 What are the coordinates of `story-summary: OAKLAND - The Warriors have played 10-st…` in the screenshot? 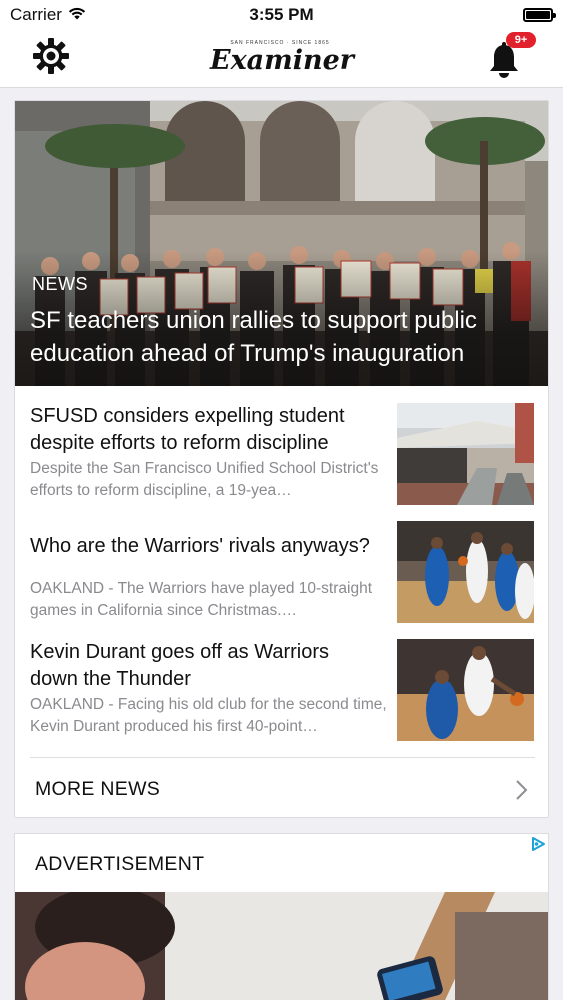 It's located at (201, 599).